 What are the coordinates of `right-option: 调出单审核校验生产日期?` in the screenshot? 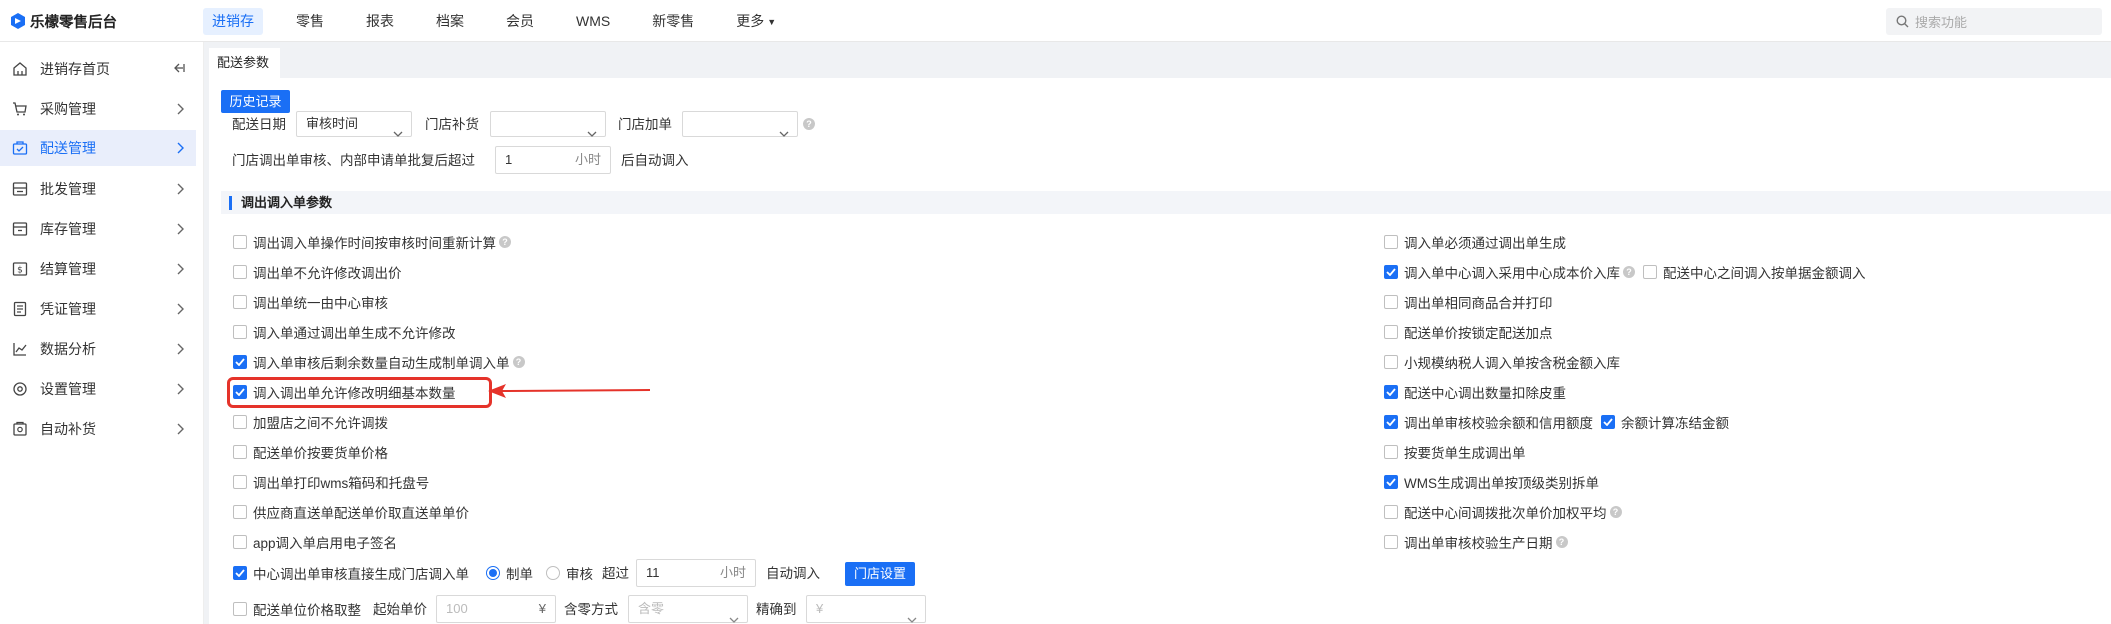 It's located at (1476, 542).